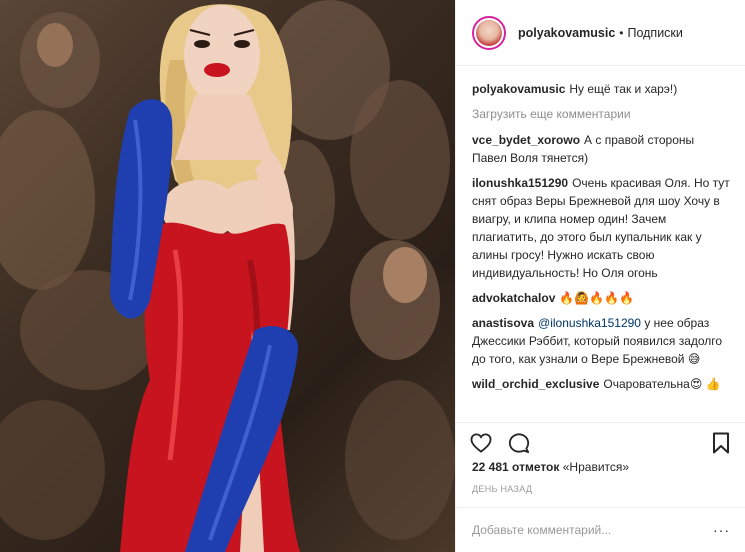 The width and height of the screenshot is (745, 552). Describe the element at coordinates (596, 467) in the screenshot. I see `likes-suffix: «Нравится»` at that location.